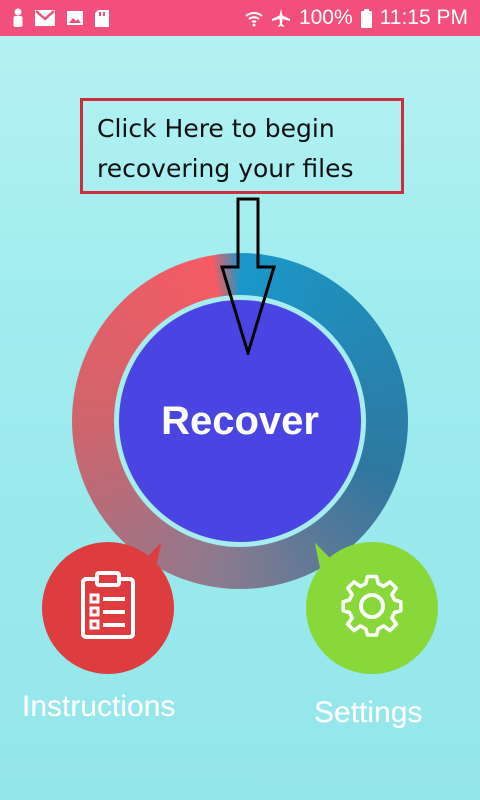  Describe the element at coordinates (248, 276) in the screenshot. I see `down-arrow-icon` at that location.